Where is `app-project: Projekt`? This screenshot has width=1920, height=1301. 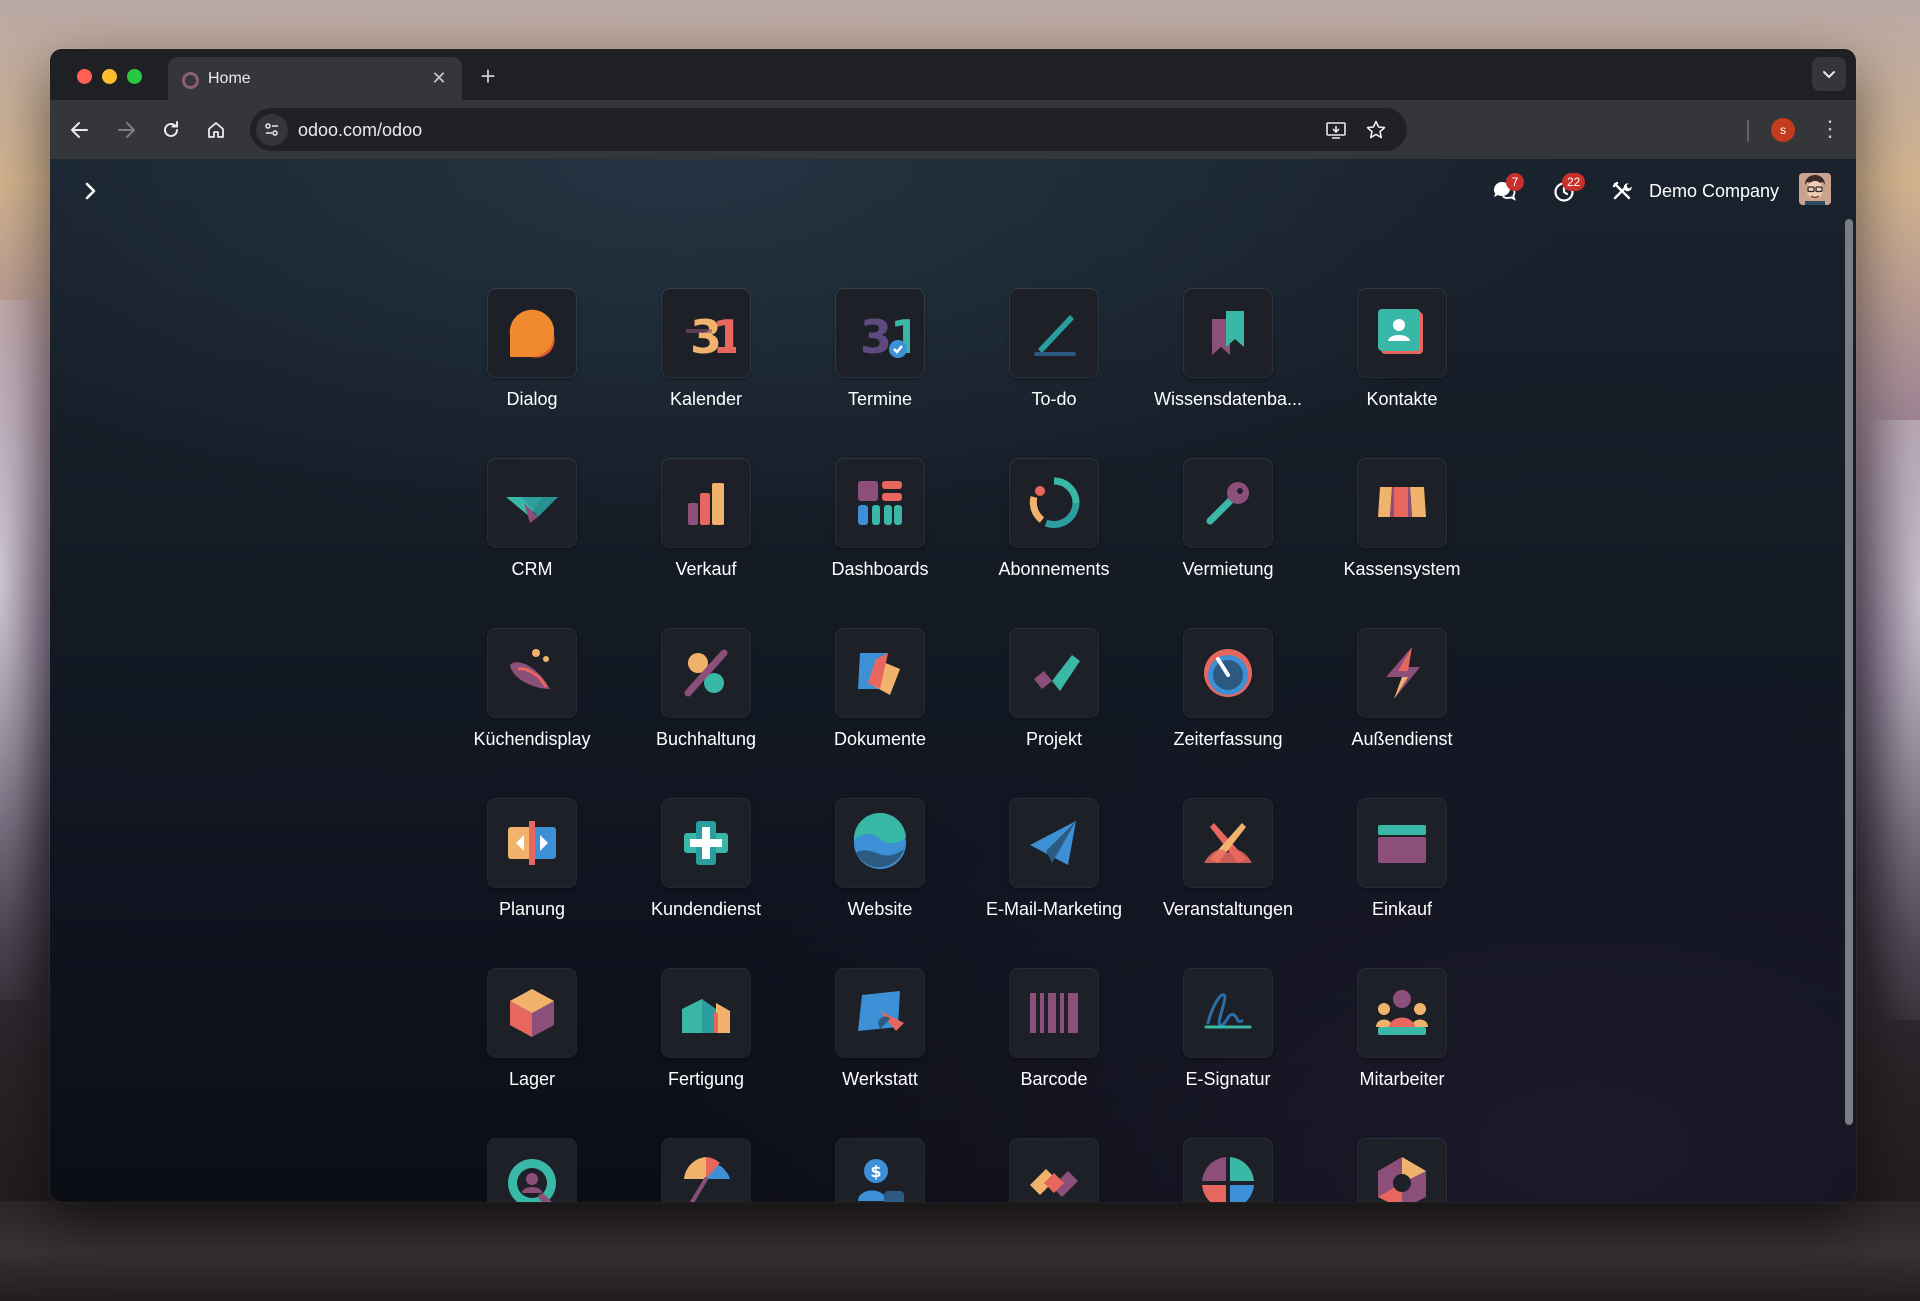
app-project: Projekt is located at coordinates (1054, 694).